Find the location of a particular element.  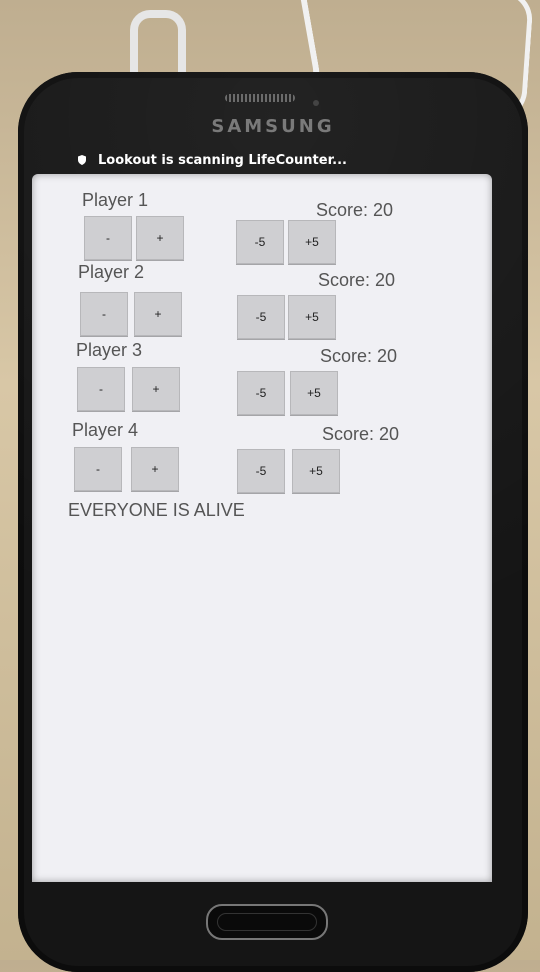

brand-logo: SAMSUNG is located at coordinates (273, 126).